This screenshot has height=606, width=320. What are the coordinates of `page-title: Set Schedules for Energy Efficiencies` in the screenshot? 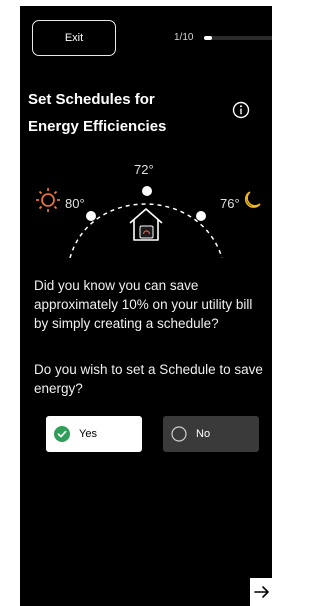 It's located at (118, 113).